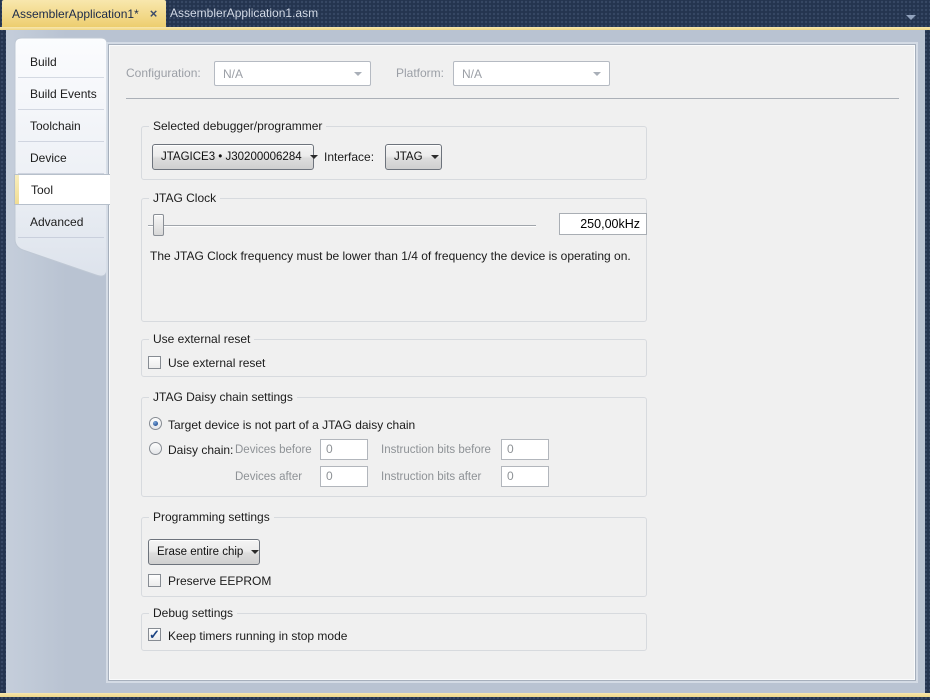 The height and width of the screenshot is (700, 930). Describe the element at coordinates (273, 450) in the screenshot. I see `devices-before-label: Devices before` at that location.